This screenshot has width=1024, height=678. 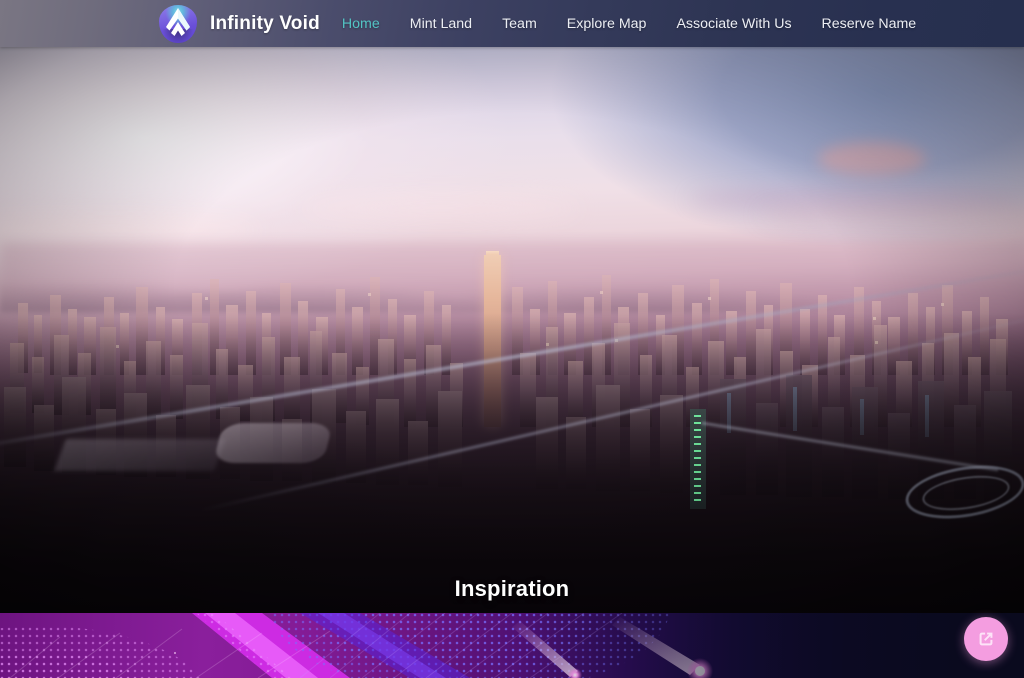 I want to click on bottom-banner, so click(x=512, y=645).